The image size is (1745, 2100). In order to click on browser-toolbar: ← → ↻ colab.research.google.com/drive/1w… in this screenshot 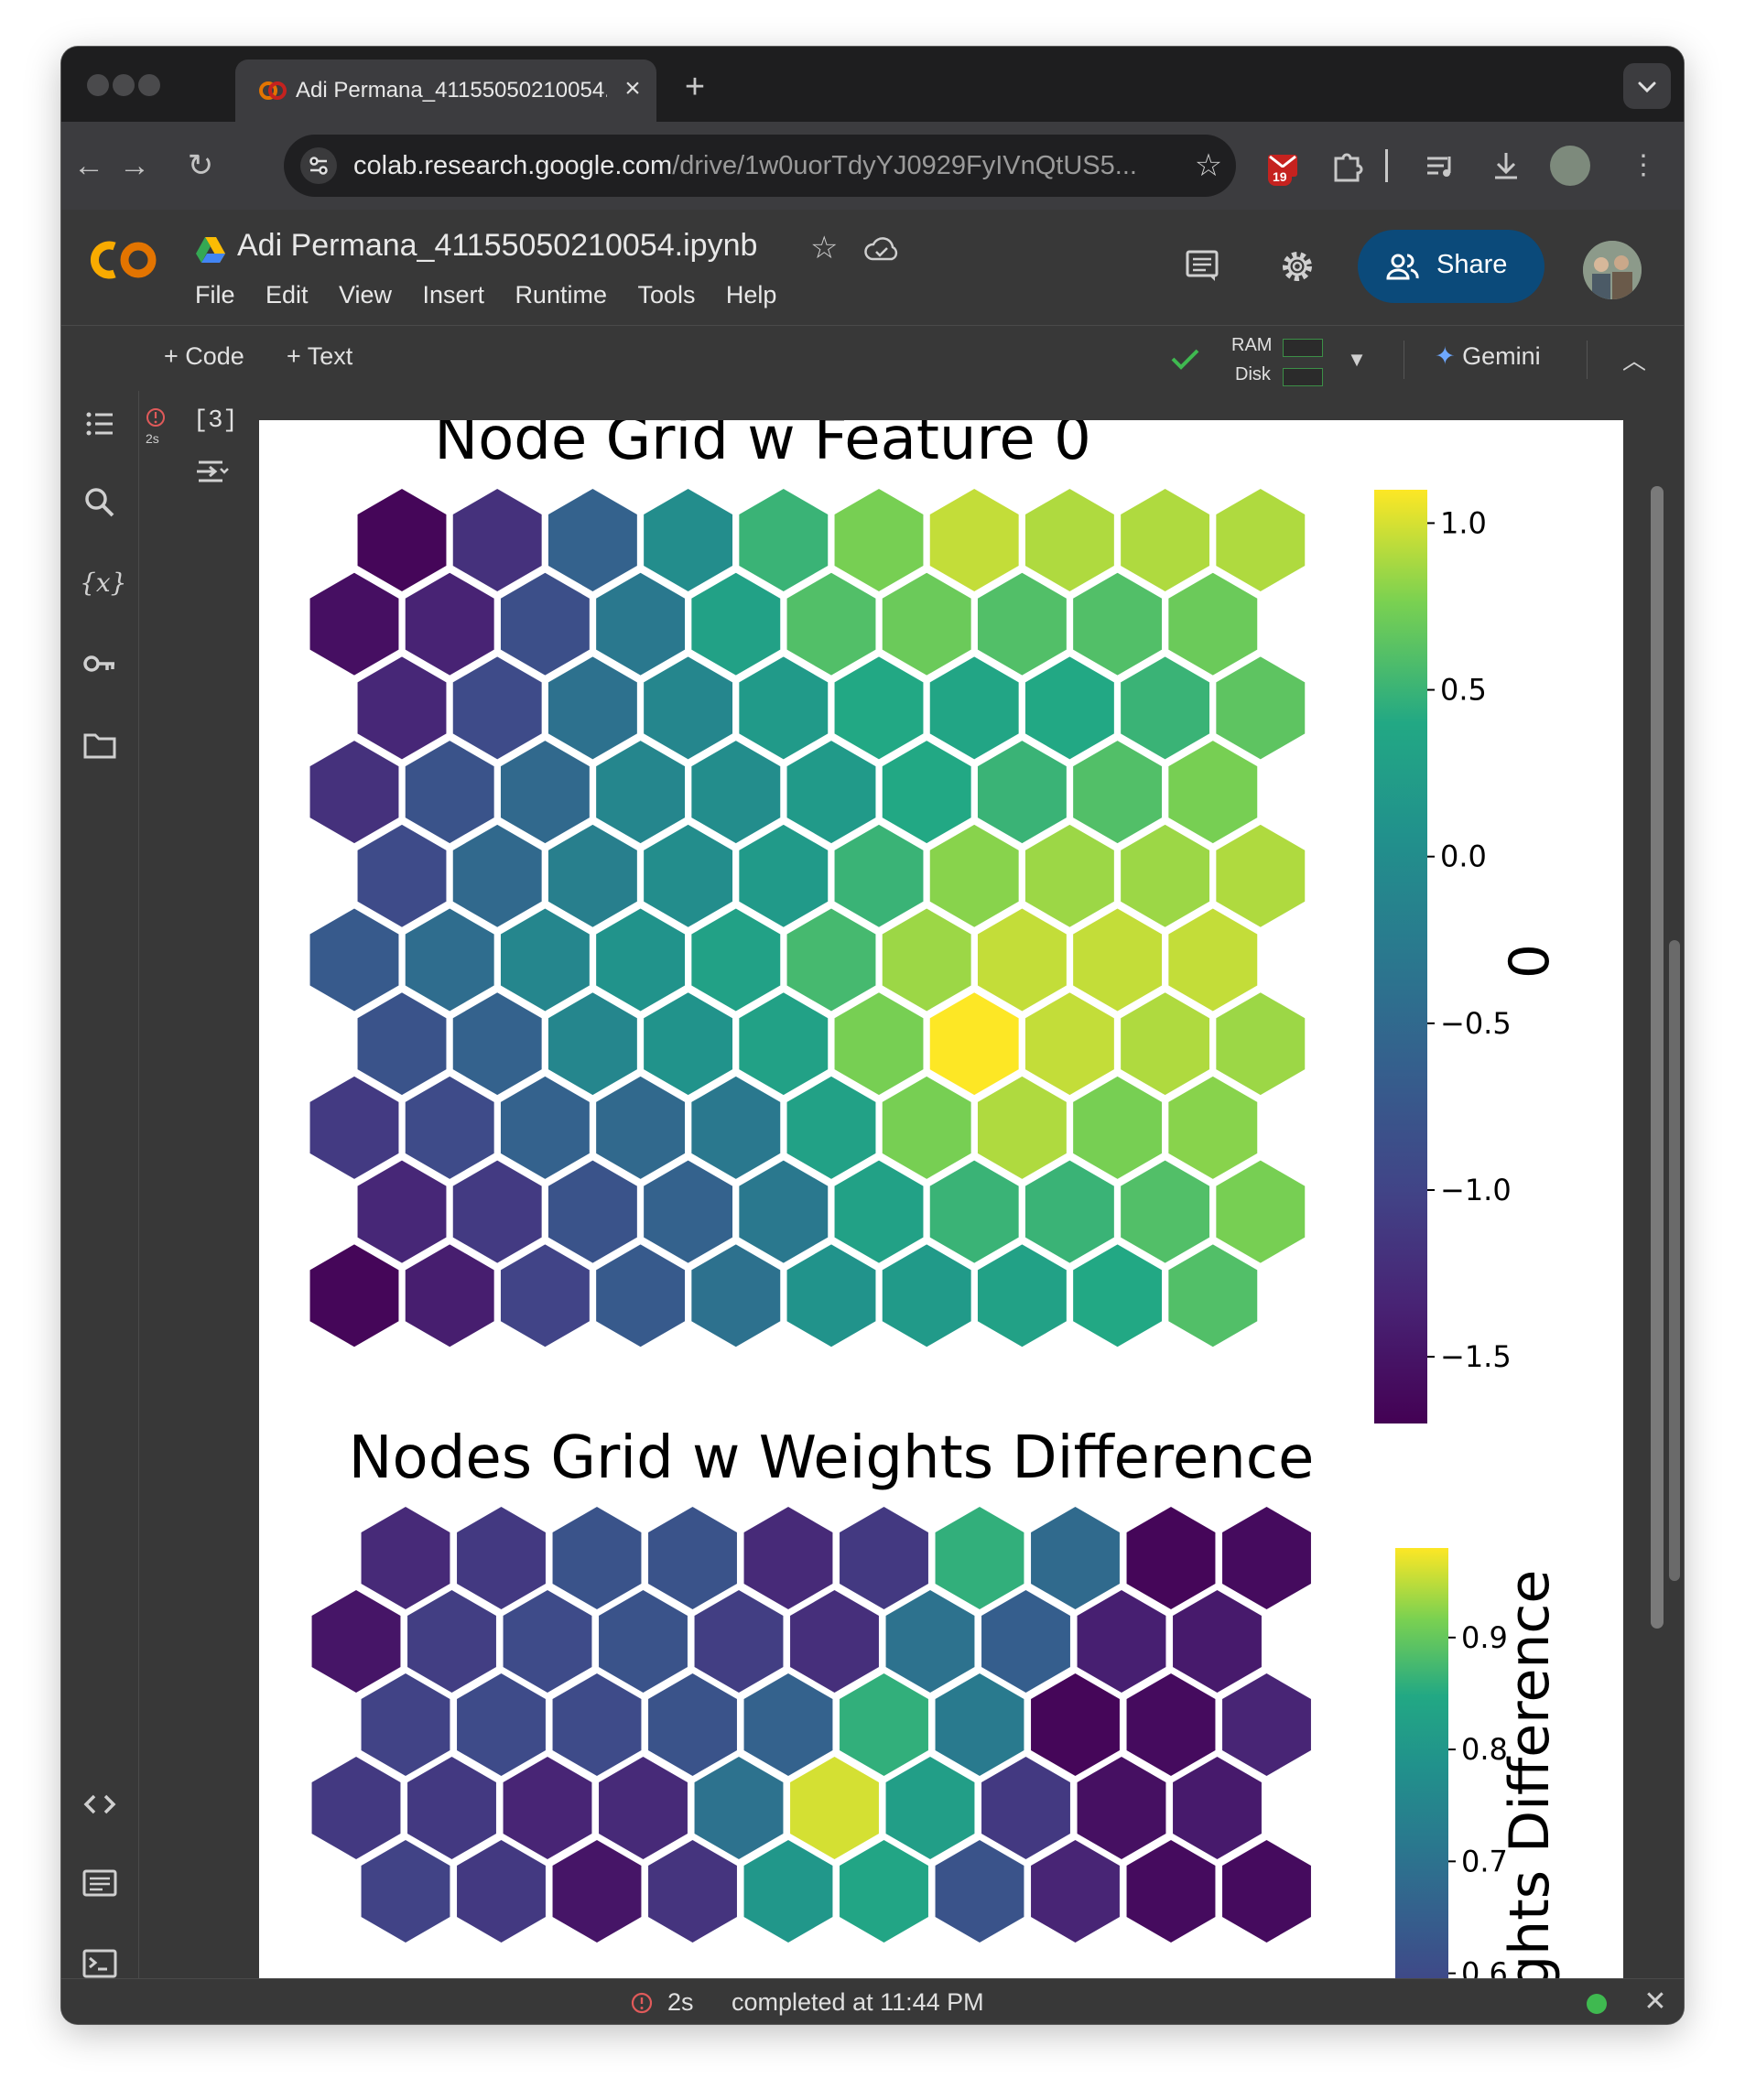, I will do `click(872, 166)`.